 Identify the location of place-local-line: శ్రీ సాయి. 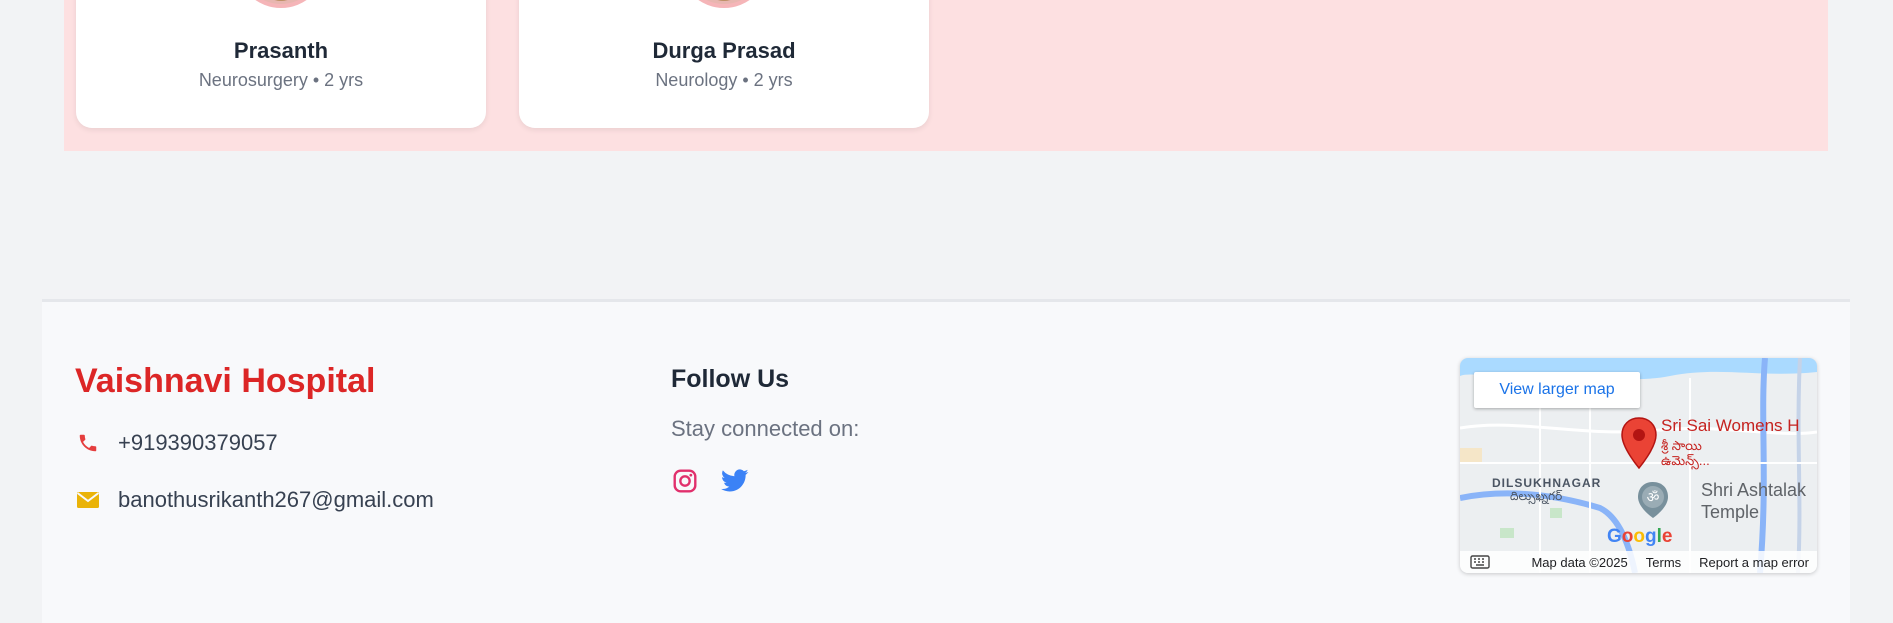
(1681, 445).